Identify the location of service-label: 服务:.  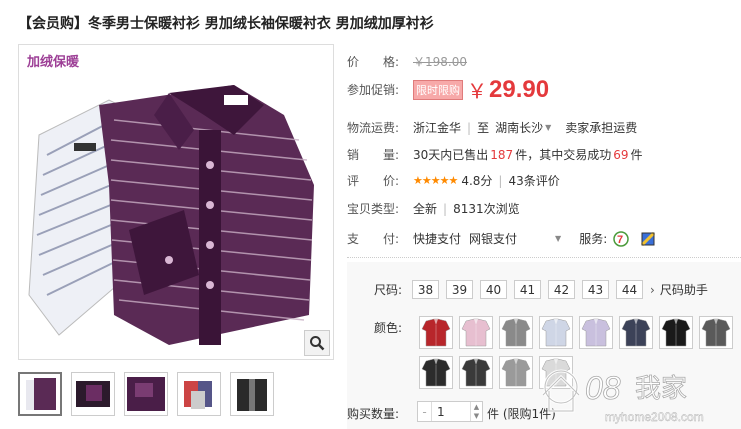
(593, 239).